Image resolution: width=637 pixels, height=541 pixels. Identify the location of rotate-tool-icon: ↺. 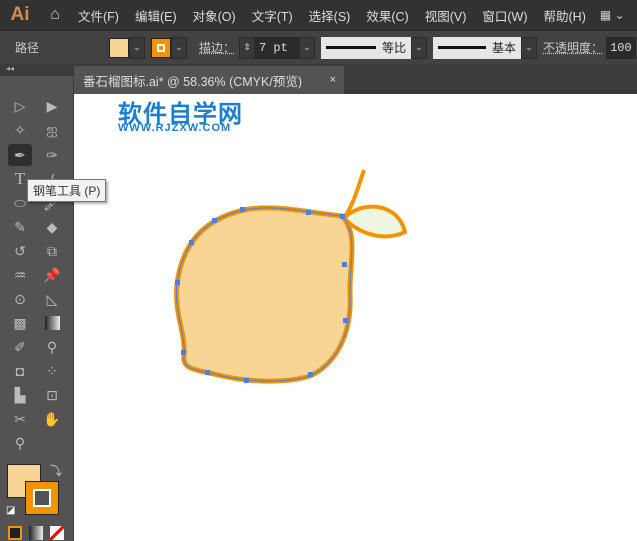
(20, 251).